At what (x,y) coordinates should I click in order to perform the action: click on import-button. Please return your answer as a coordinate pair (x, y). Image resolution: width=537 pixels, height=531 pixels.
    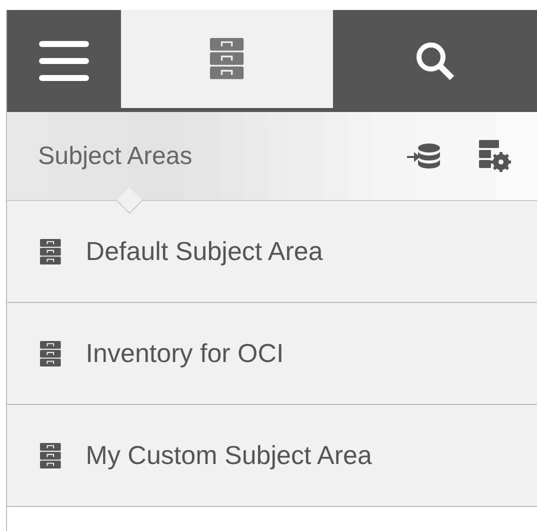
    Looking at the image, I should click on (424, 156).